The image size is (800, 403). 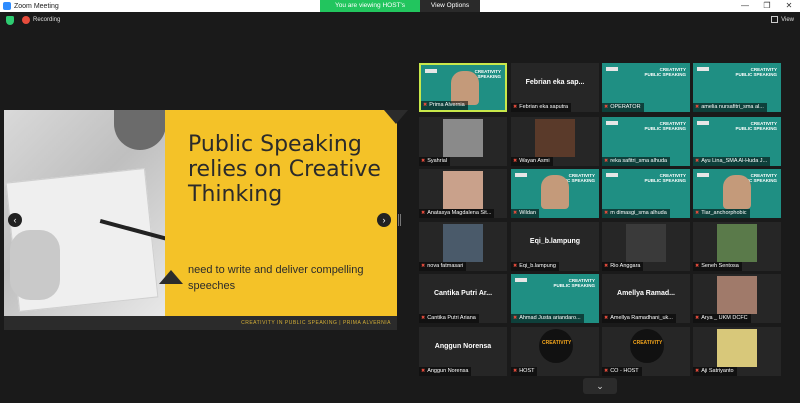 What do you see at coordinates (555, 87) in the screenshot?
I see `participant-tile: Febrian eka sap... ✖ Febrian eka saputra` at bounding box center [555, 87].